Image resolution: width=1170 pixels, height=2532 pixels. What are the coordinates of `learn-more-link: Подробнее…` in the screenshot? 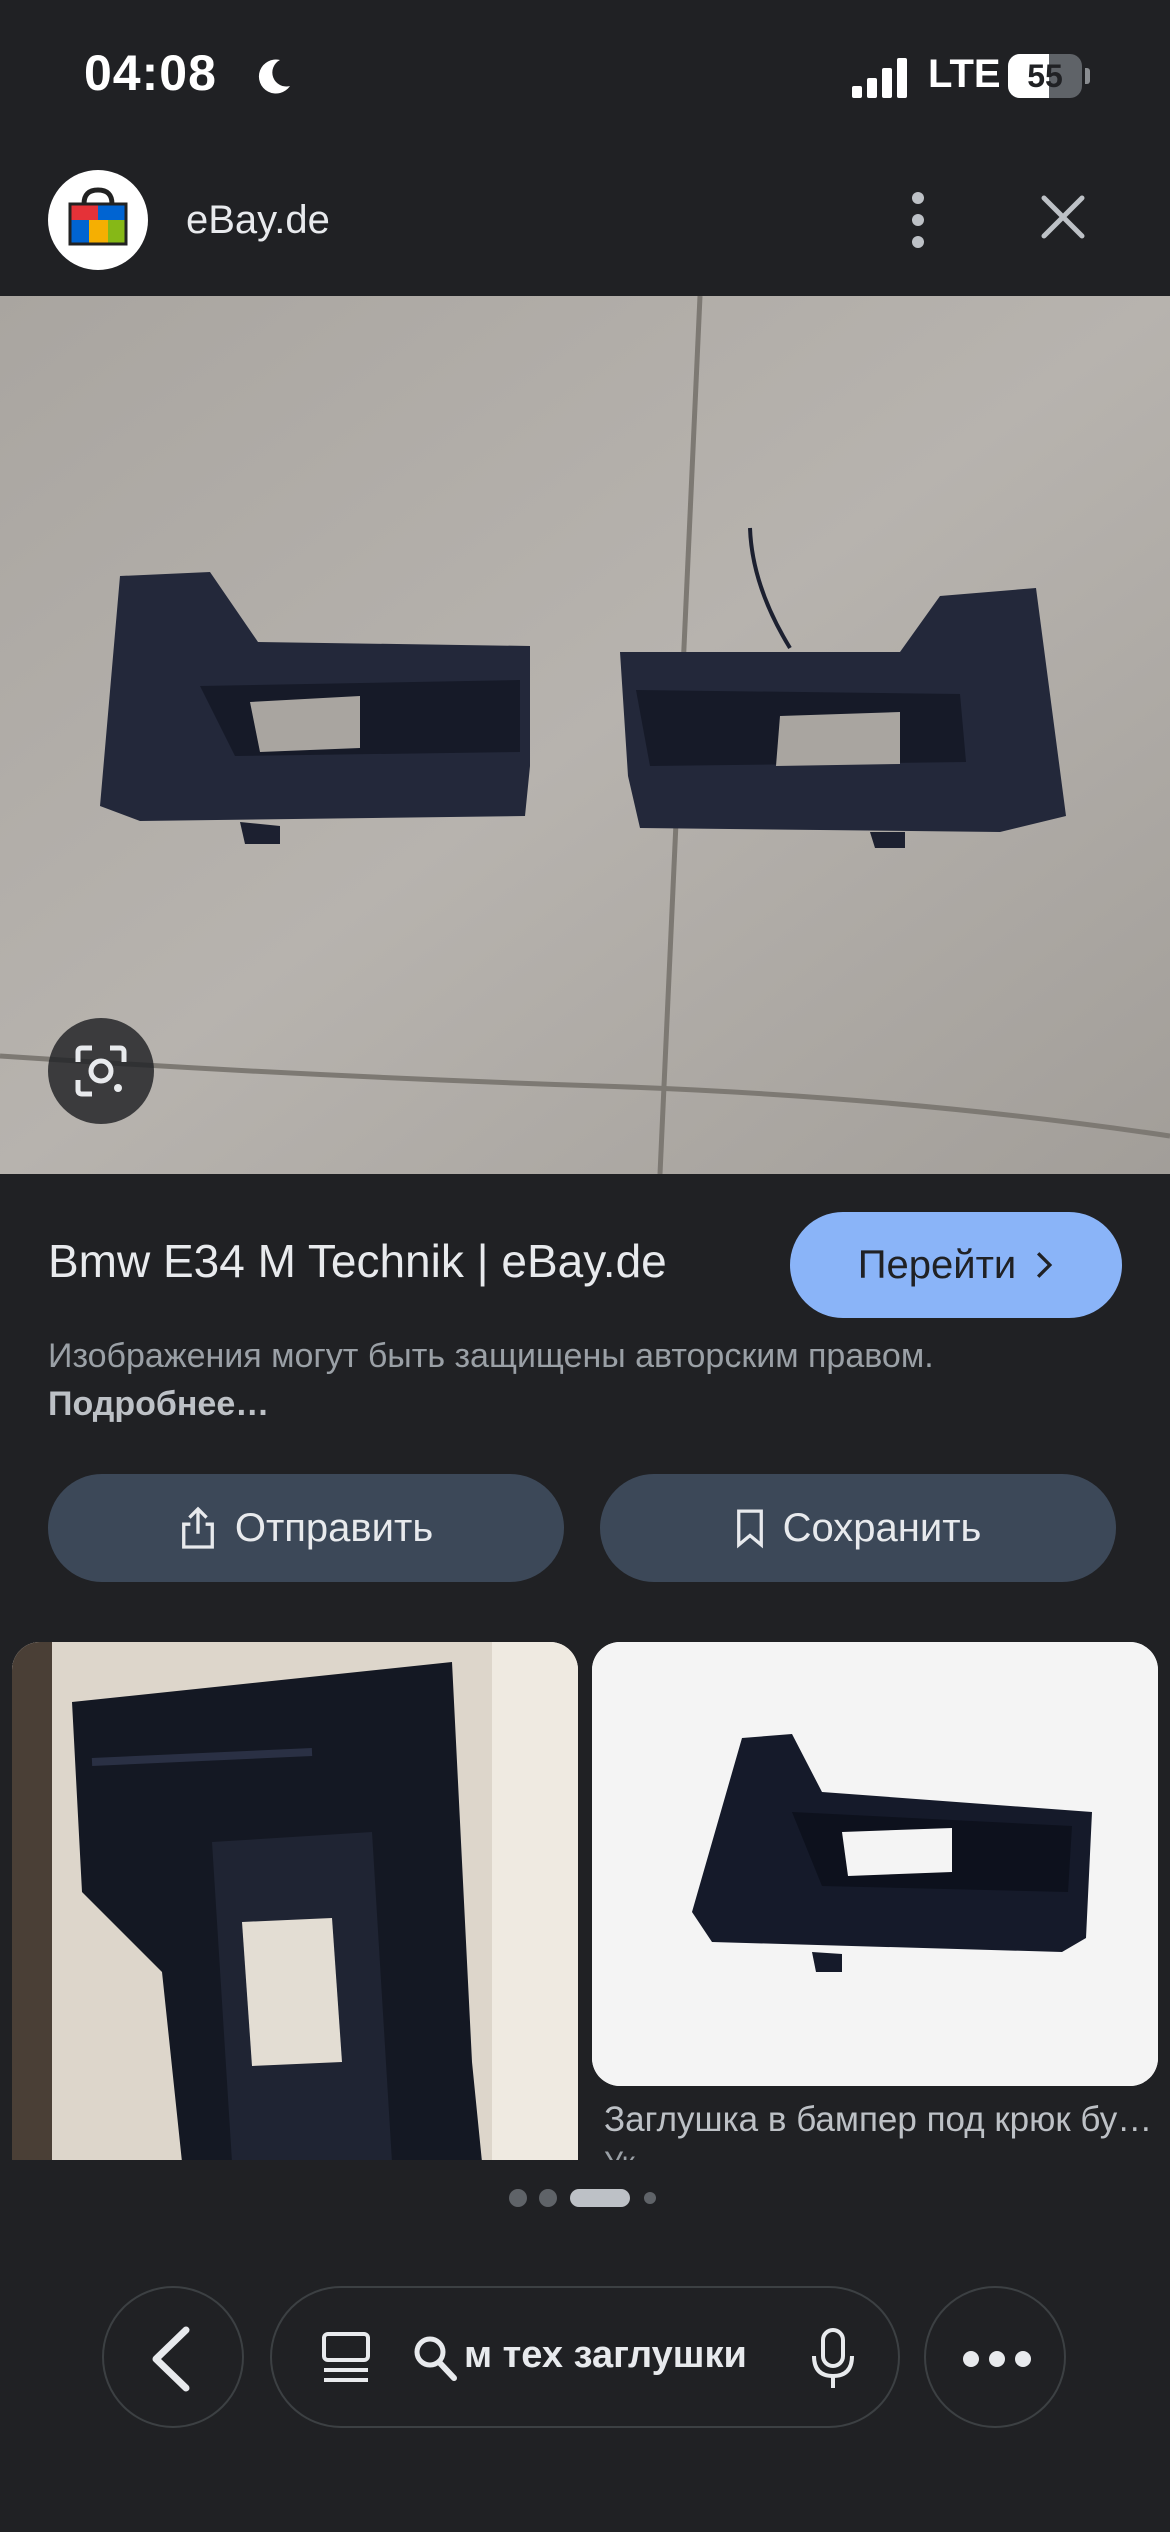 It's located at (158, 1404).